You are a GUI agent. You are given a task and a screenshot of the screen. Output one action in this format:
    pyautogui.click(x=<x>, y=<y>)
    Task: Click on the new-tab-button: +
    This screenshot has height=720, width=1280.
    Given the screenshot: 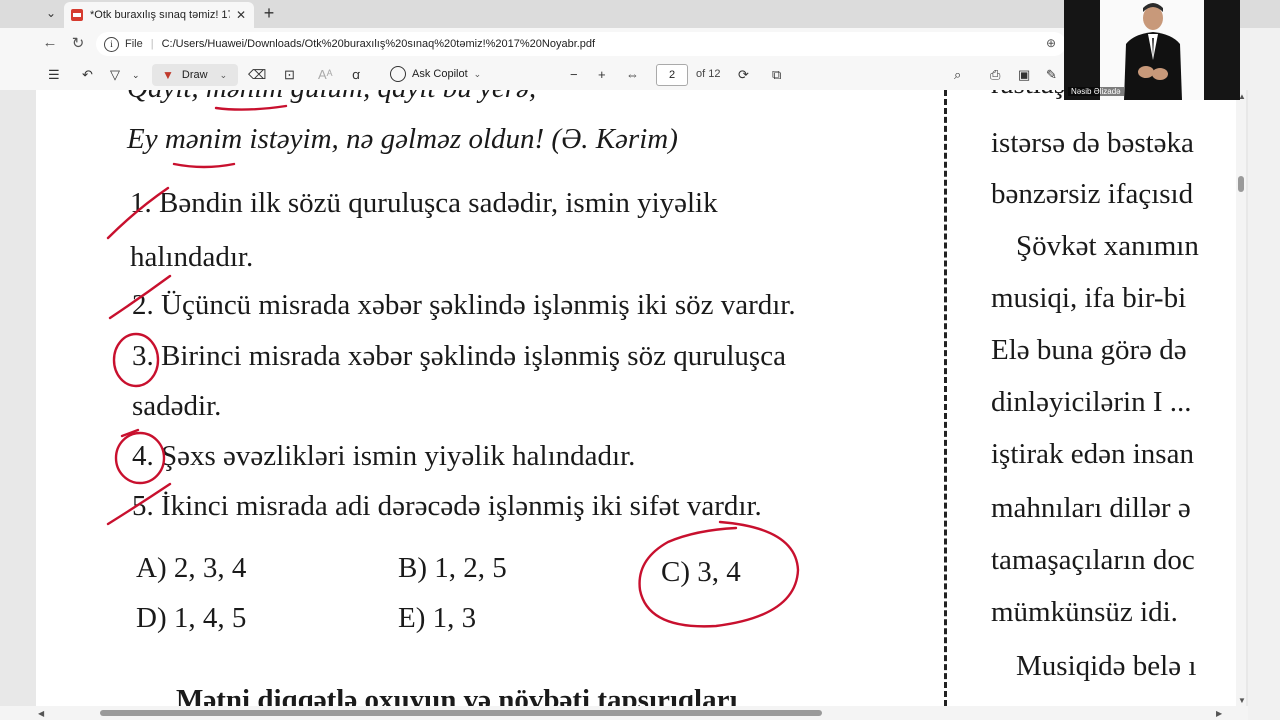 What is the action you would take?
    pyautogui.click(x=269, y=13)
    